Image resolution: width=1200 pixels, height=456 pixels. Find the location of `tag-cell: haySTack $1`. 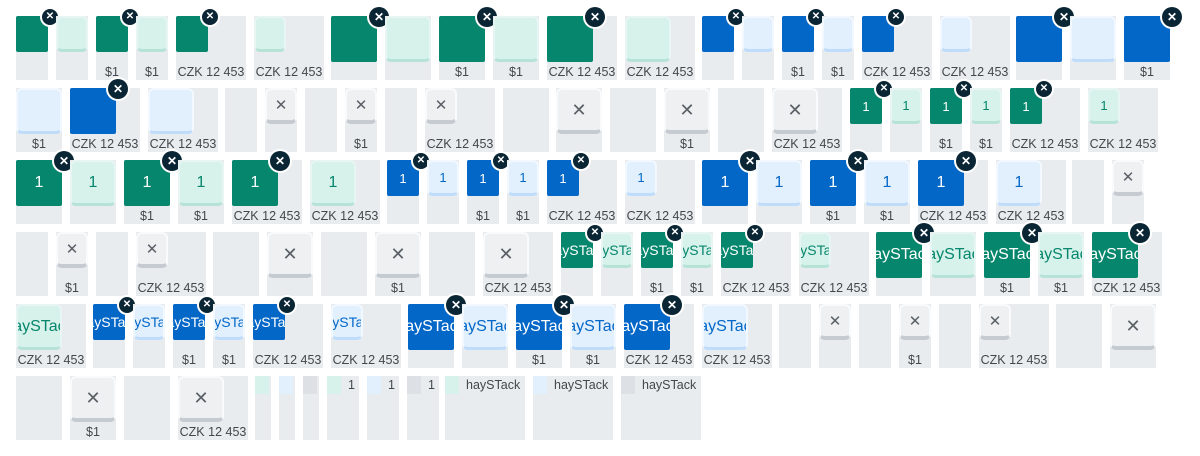

tag-cell: haySTack $1 is located at coordinates (1061, 264).